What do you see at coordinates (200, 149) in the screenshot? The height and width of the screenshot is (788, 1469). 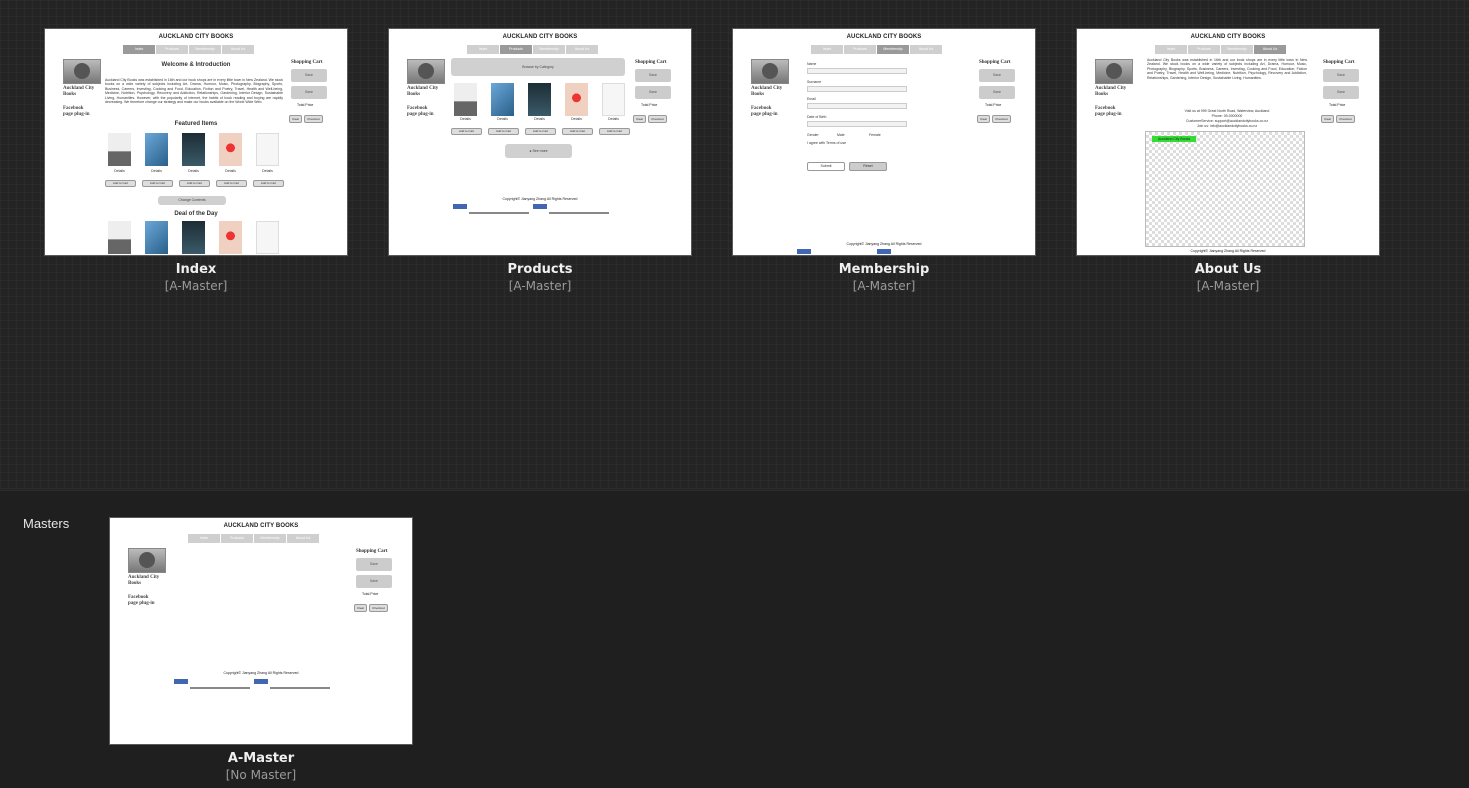 I see `featured-books` at bounding box center [200, 149].